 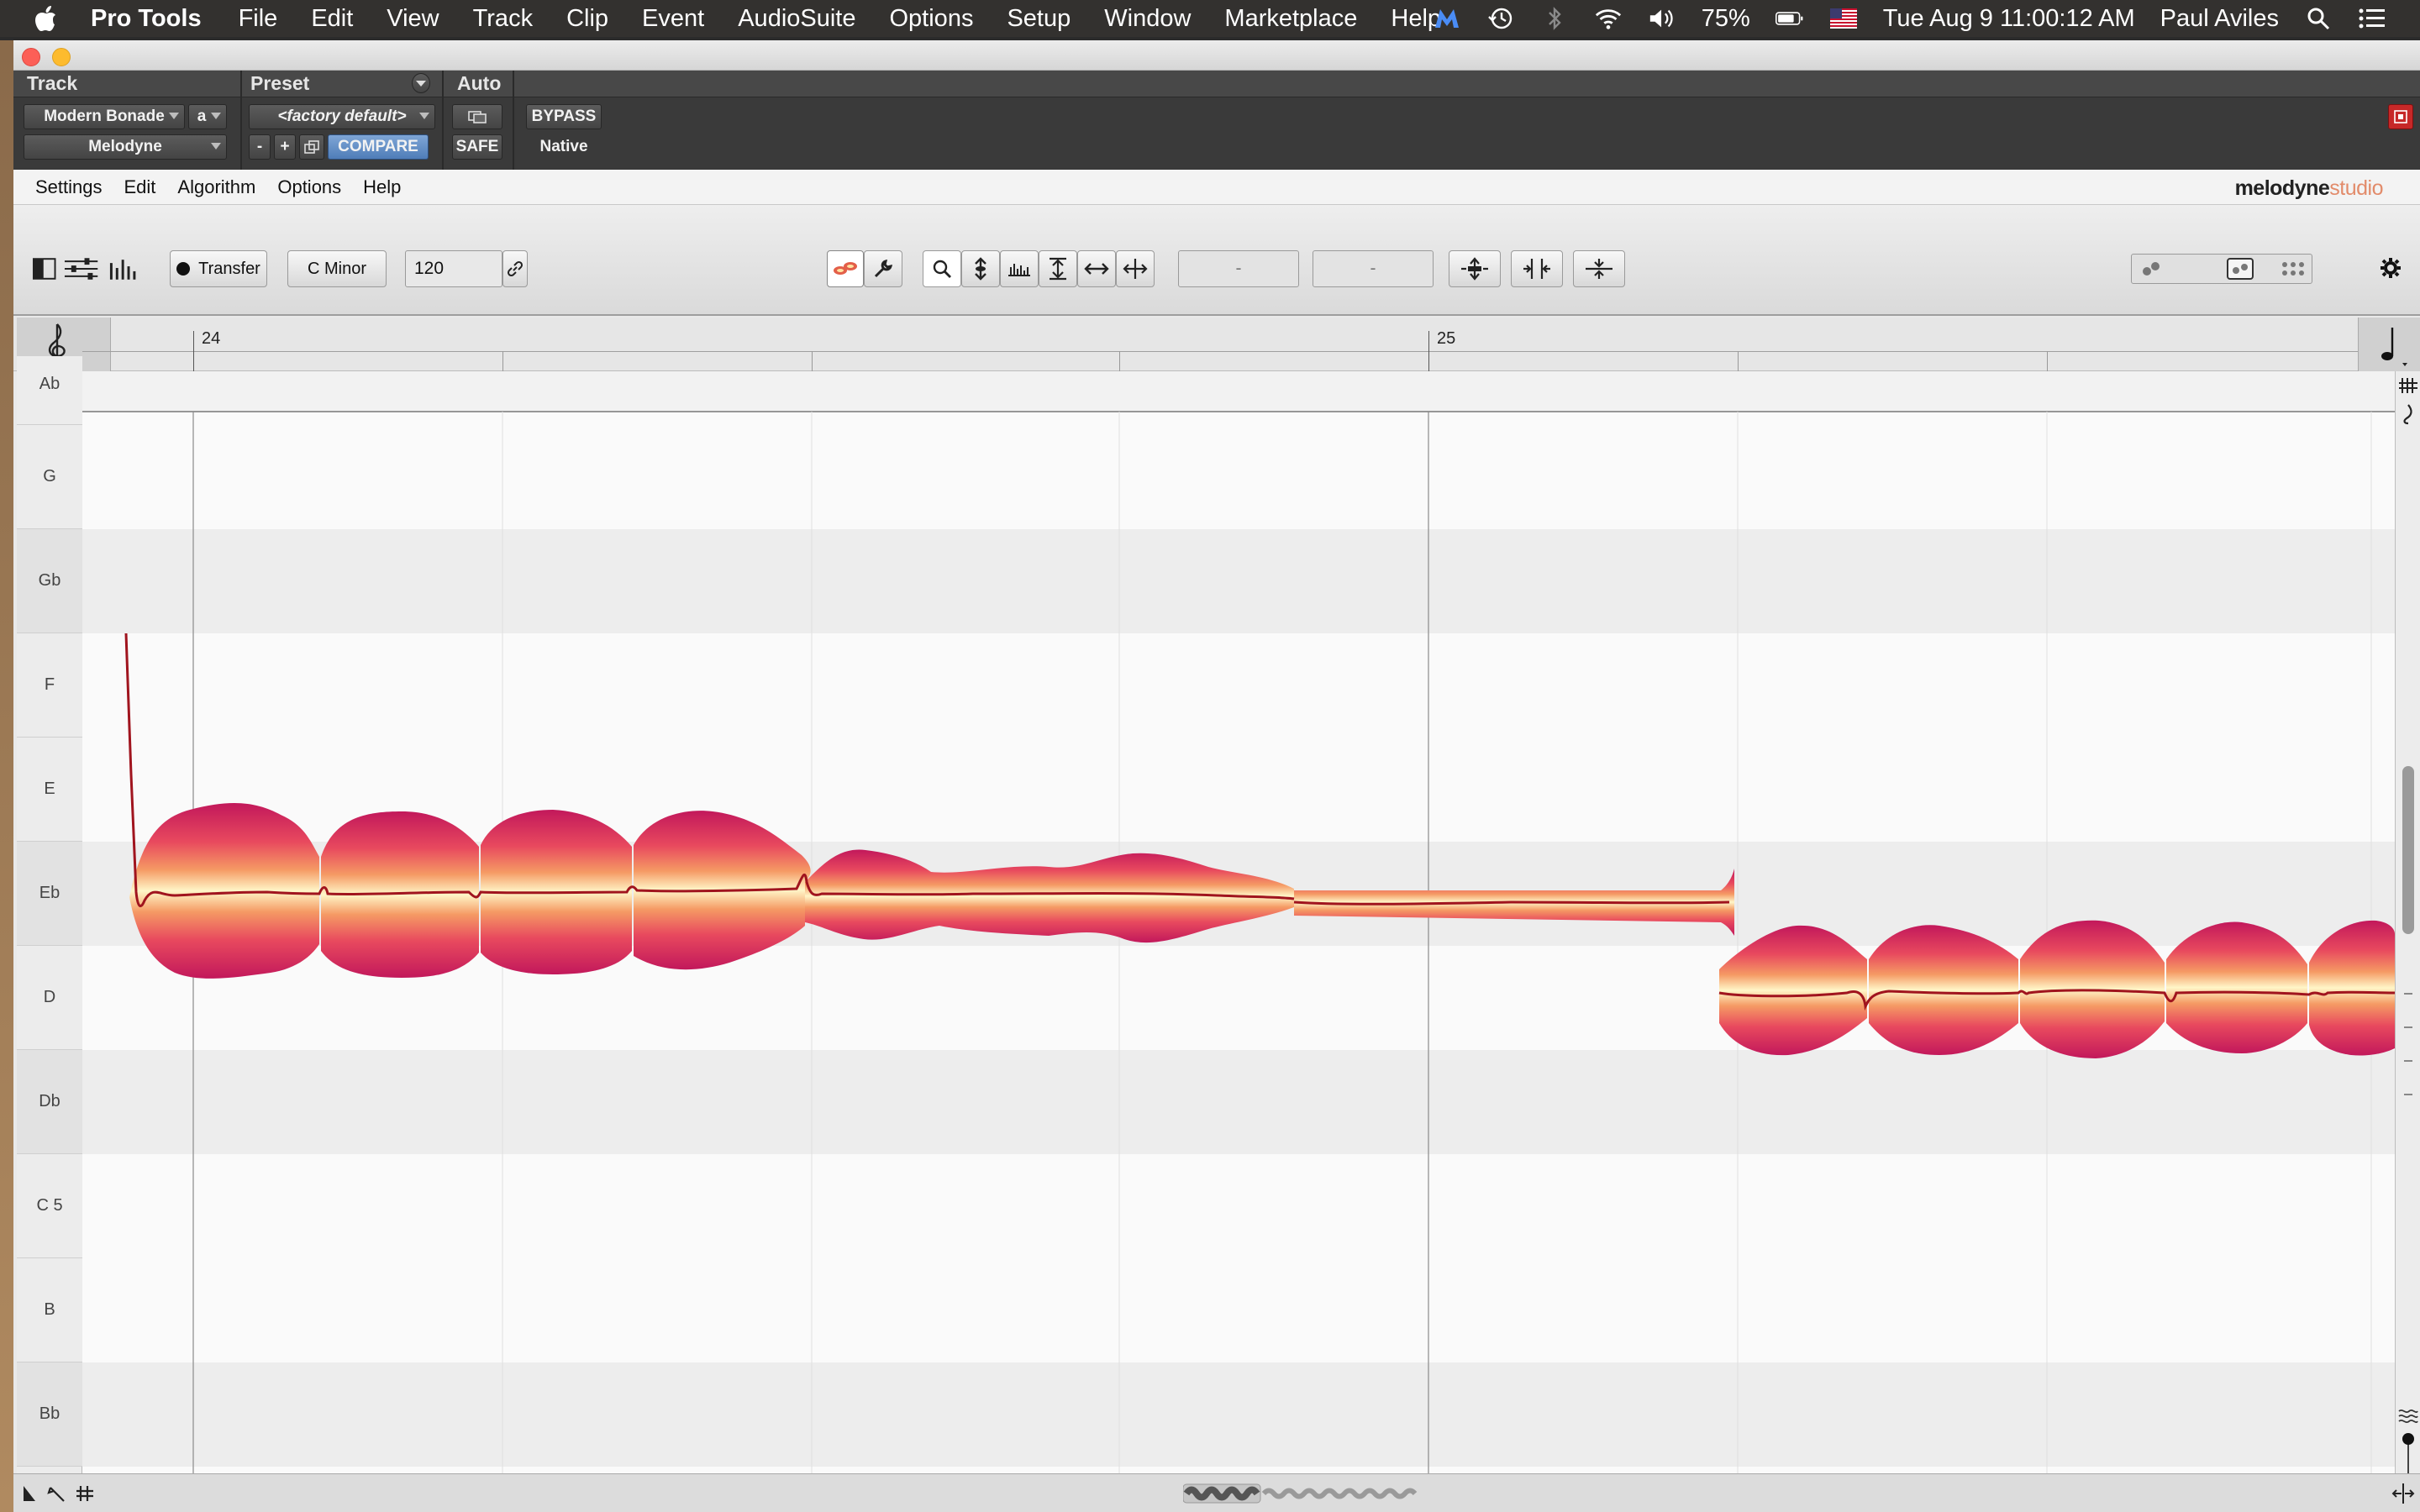 I want to click on bypass-button: BYPASS, so click(x=564, y=116).